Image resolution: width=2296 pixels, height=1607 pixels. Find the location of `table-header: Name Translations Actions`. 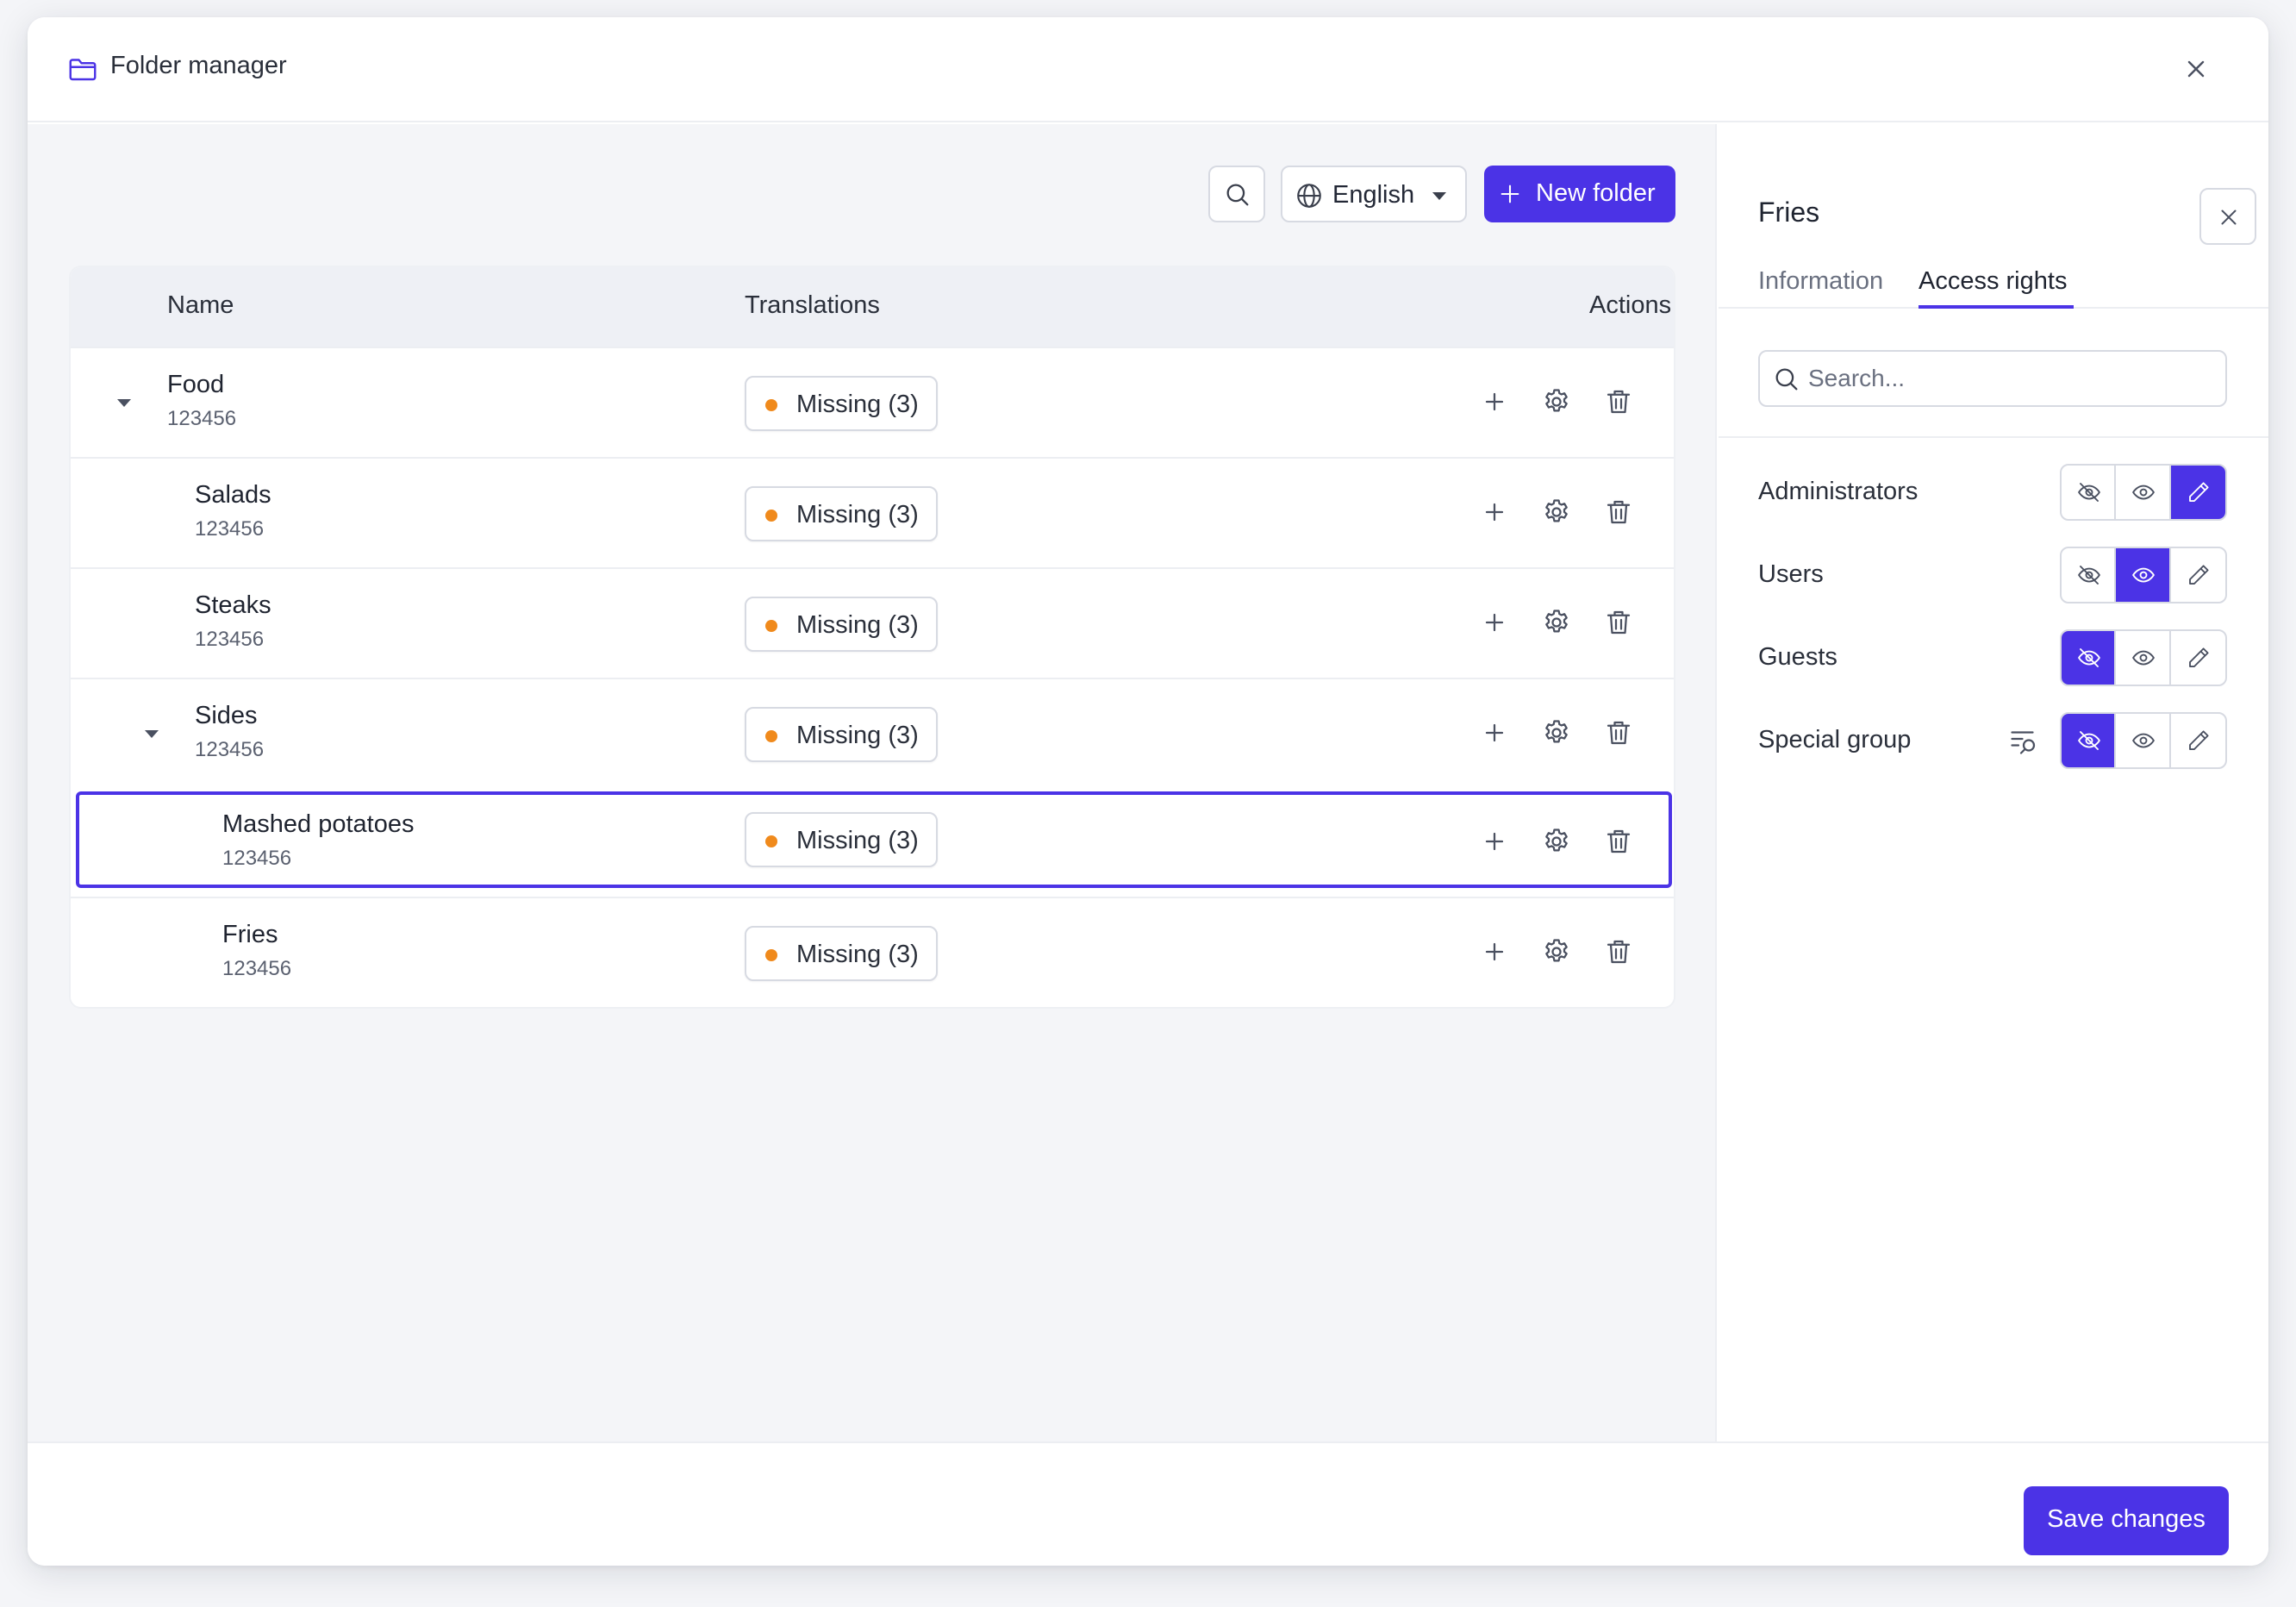

table-header: Name Translations Actions is located at coordinates (872, 307).